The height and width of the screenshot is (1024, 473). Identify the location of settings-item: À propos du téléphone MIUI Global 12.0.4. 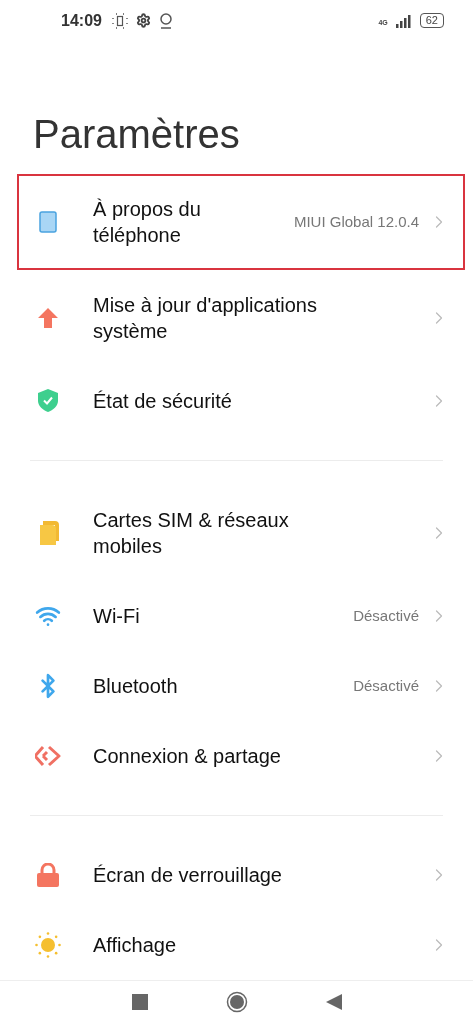
(241, 221).